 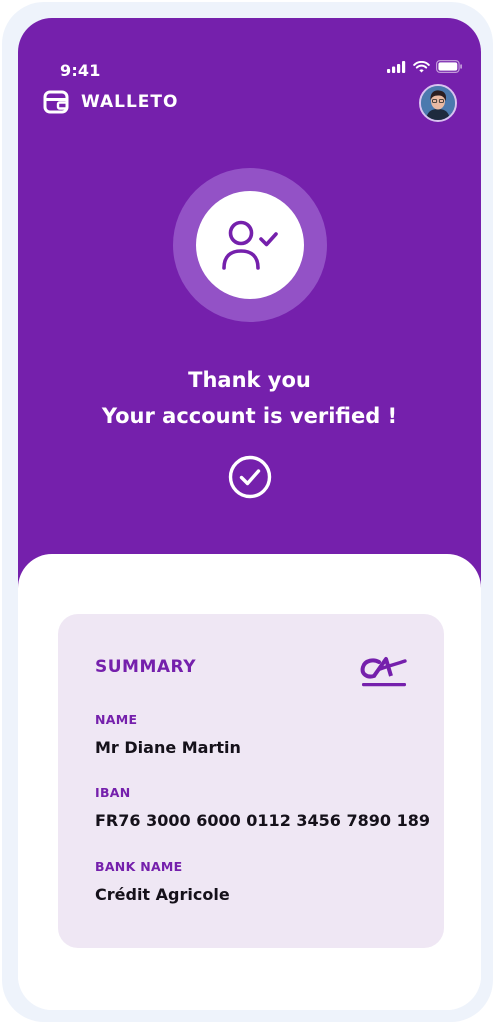 I want to click on status-time: 9:41, so click(x=80, y=70).